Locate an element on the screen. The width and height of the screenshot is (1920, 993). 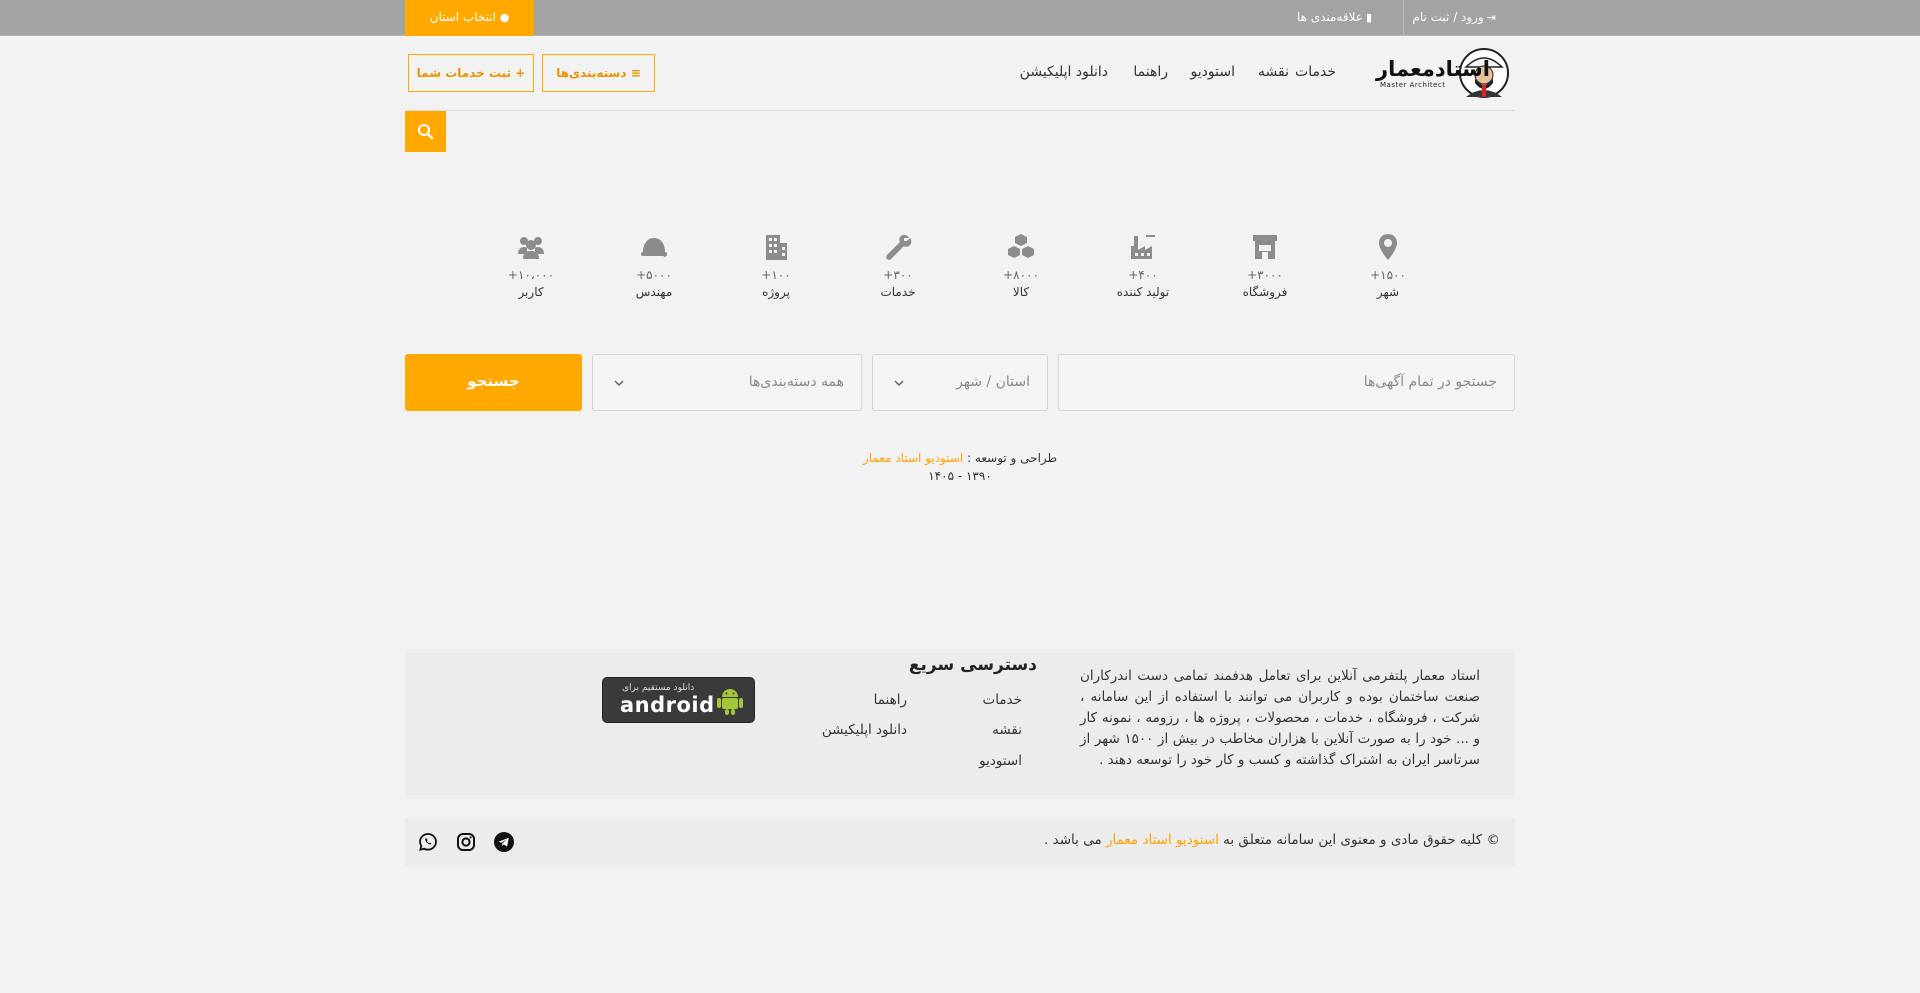
province-select-button: ● انتخاب استان is located at coordinates (469, 18).